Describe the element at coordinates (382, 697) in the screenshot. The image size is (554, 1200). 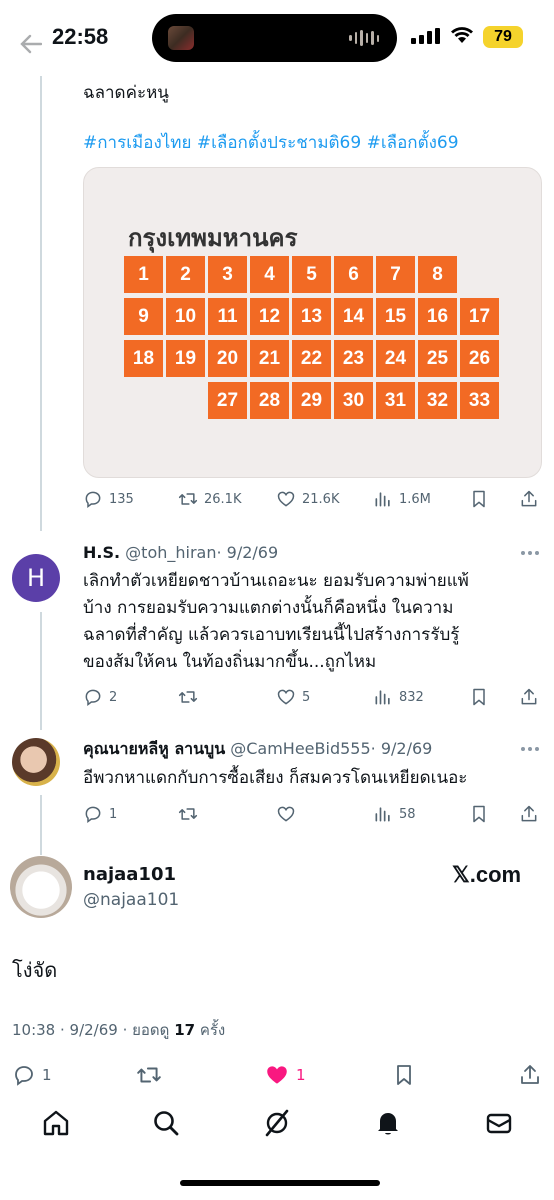
I see `views-icon` at that location.